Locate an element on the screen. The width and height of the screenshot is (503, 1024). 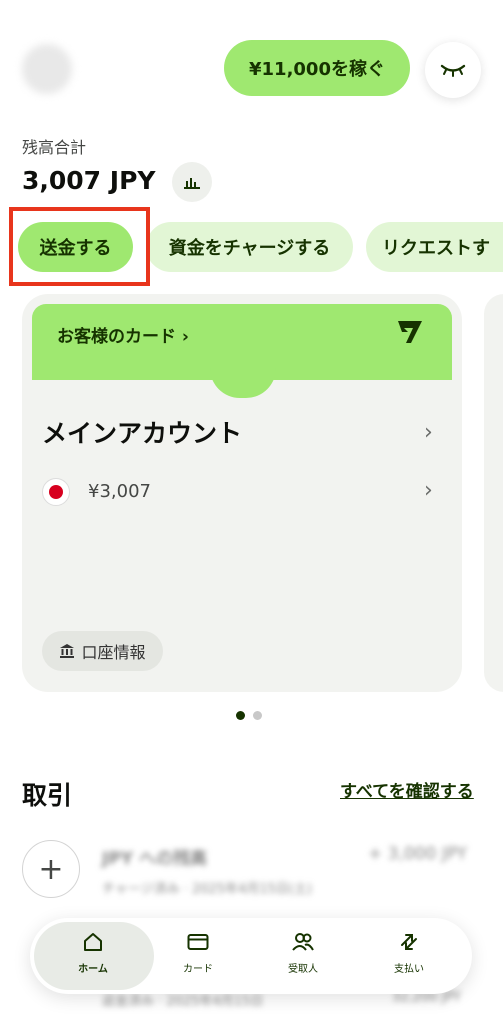
request-button: リクエストす is located at coordinates (434, 247).